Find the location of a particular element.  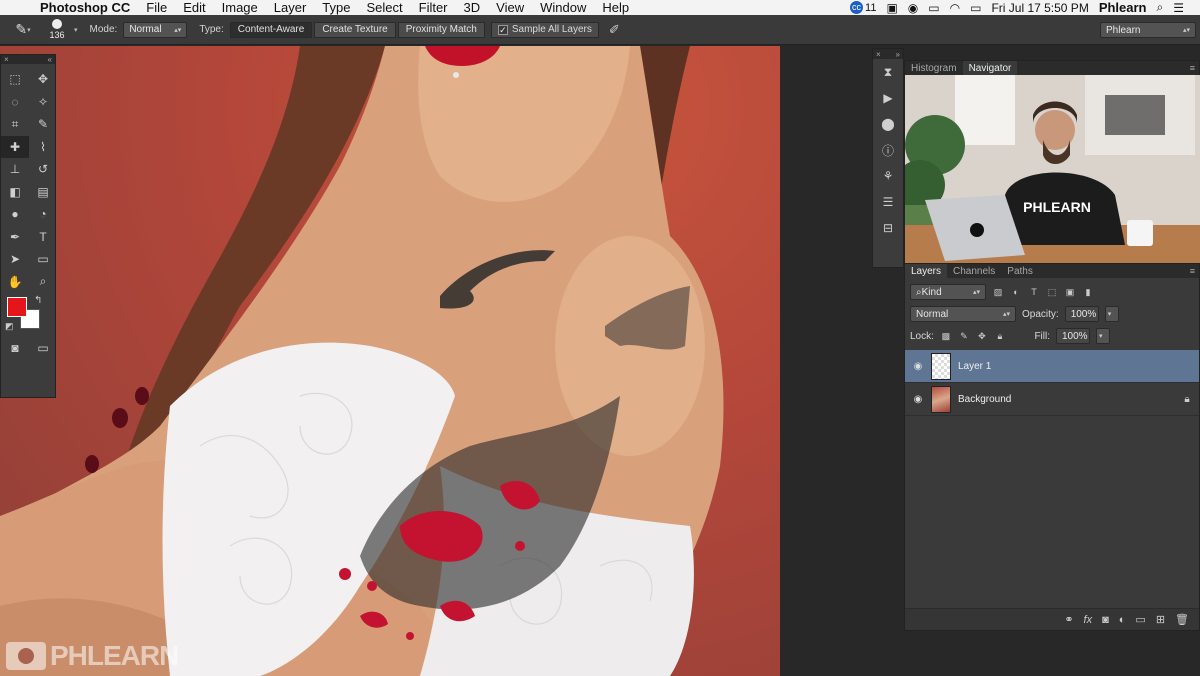

brush-presets-button: ⬤ is located at coordinates (888, 124).